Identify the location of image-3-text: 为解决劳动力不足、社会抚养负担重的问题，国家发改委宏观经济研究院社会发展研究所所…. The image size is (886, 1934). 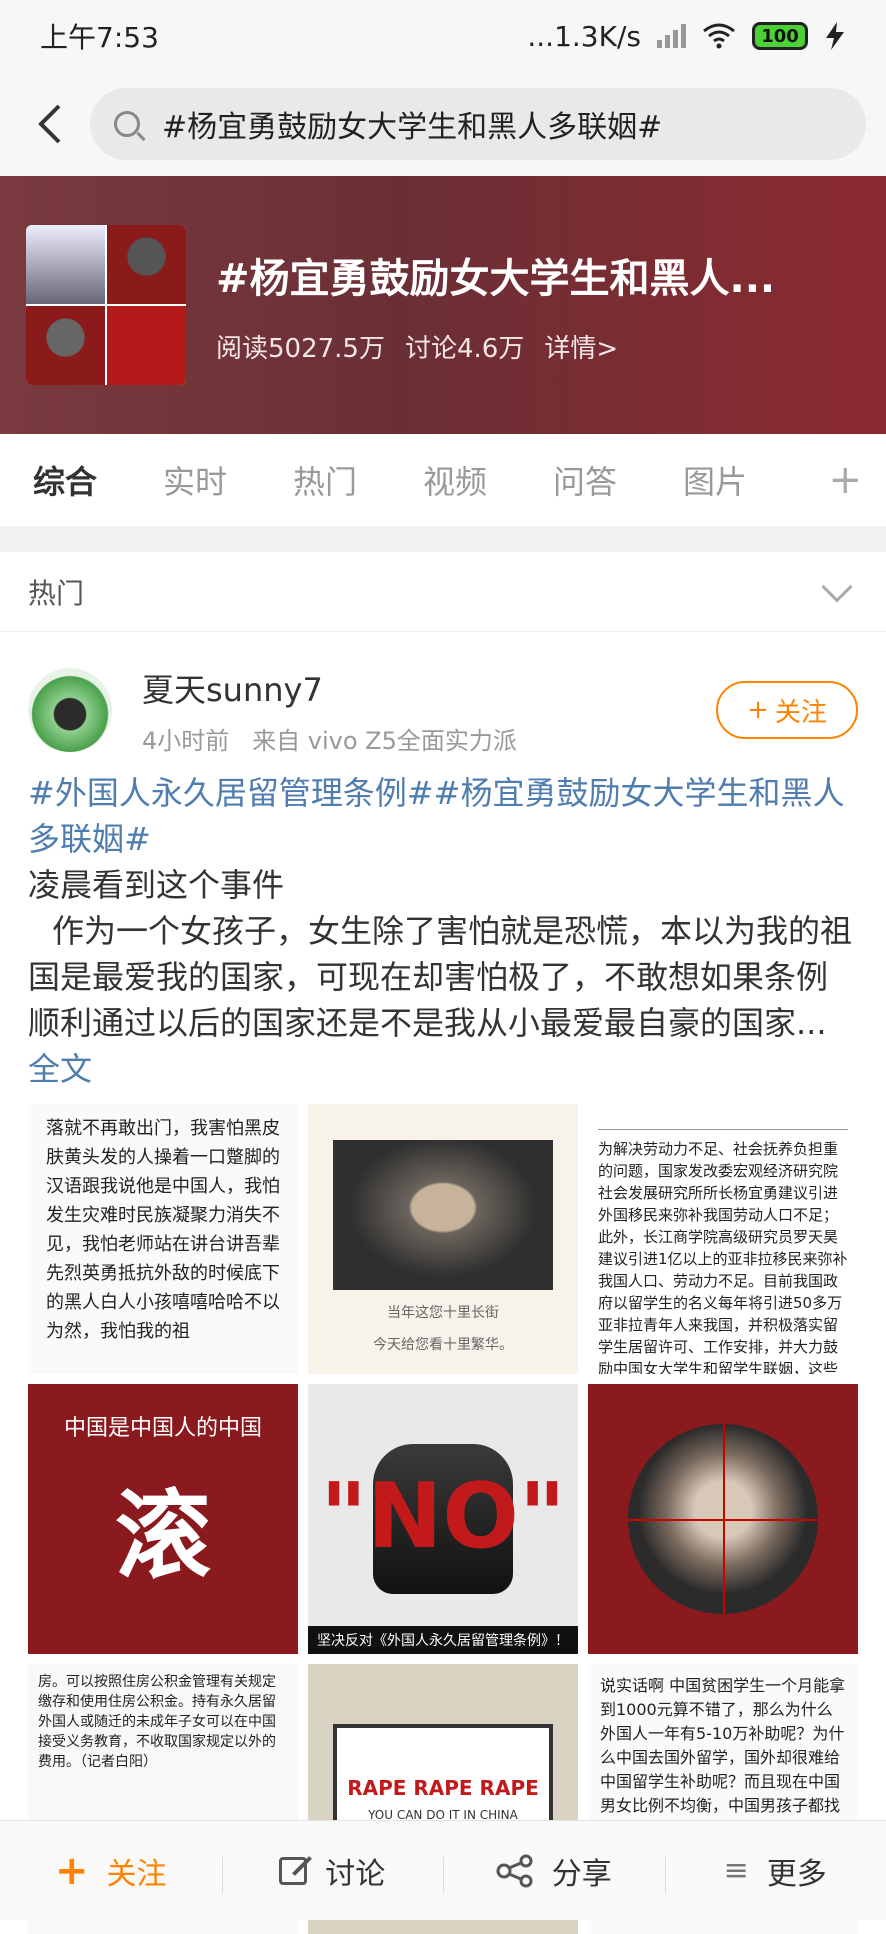
(723, 1257).